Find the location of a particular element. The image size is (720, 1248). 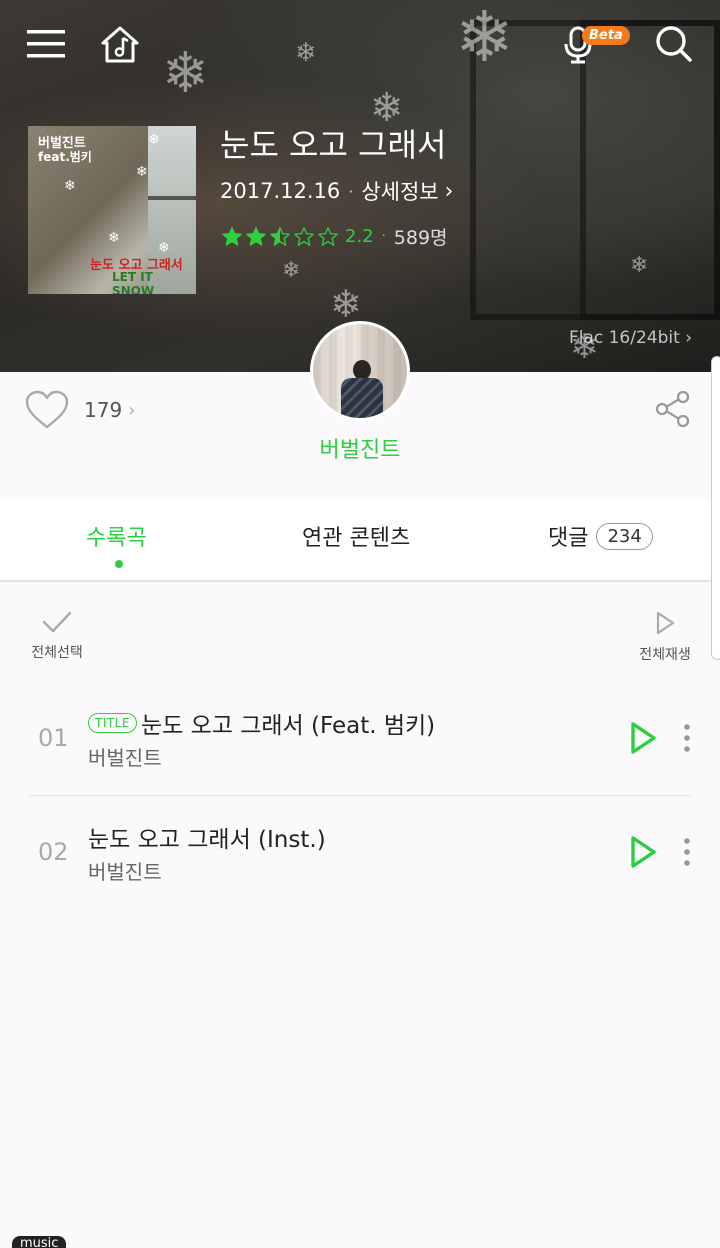

home-music-icon is located at coordinates (120, 44).